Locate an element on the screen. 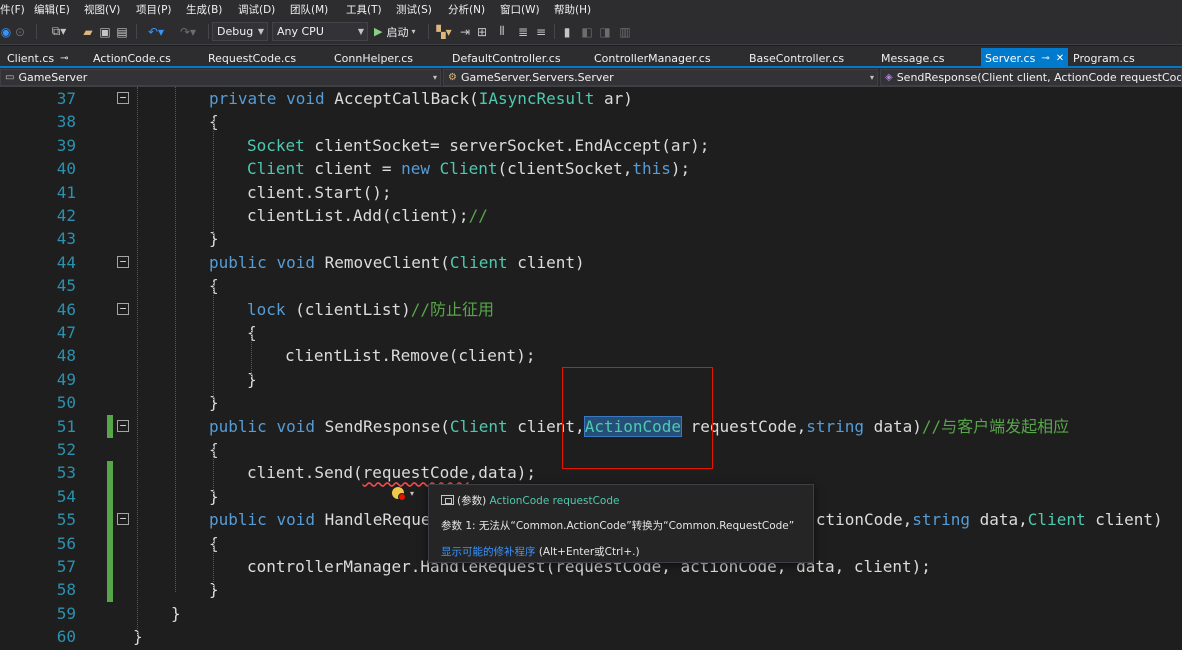 This screenshot has width=1182, height=650. menu-item: 编辑(E) is located at coordinates (52, 9).